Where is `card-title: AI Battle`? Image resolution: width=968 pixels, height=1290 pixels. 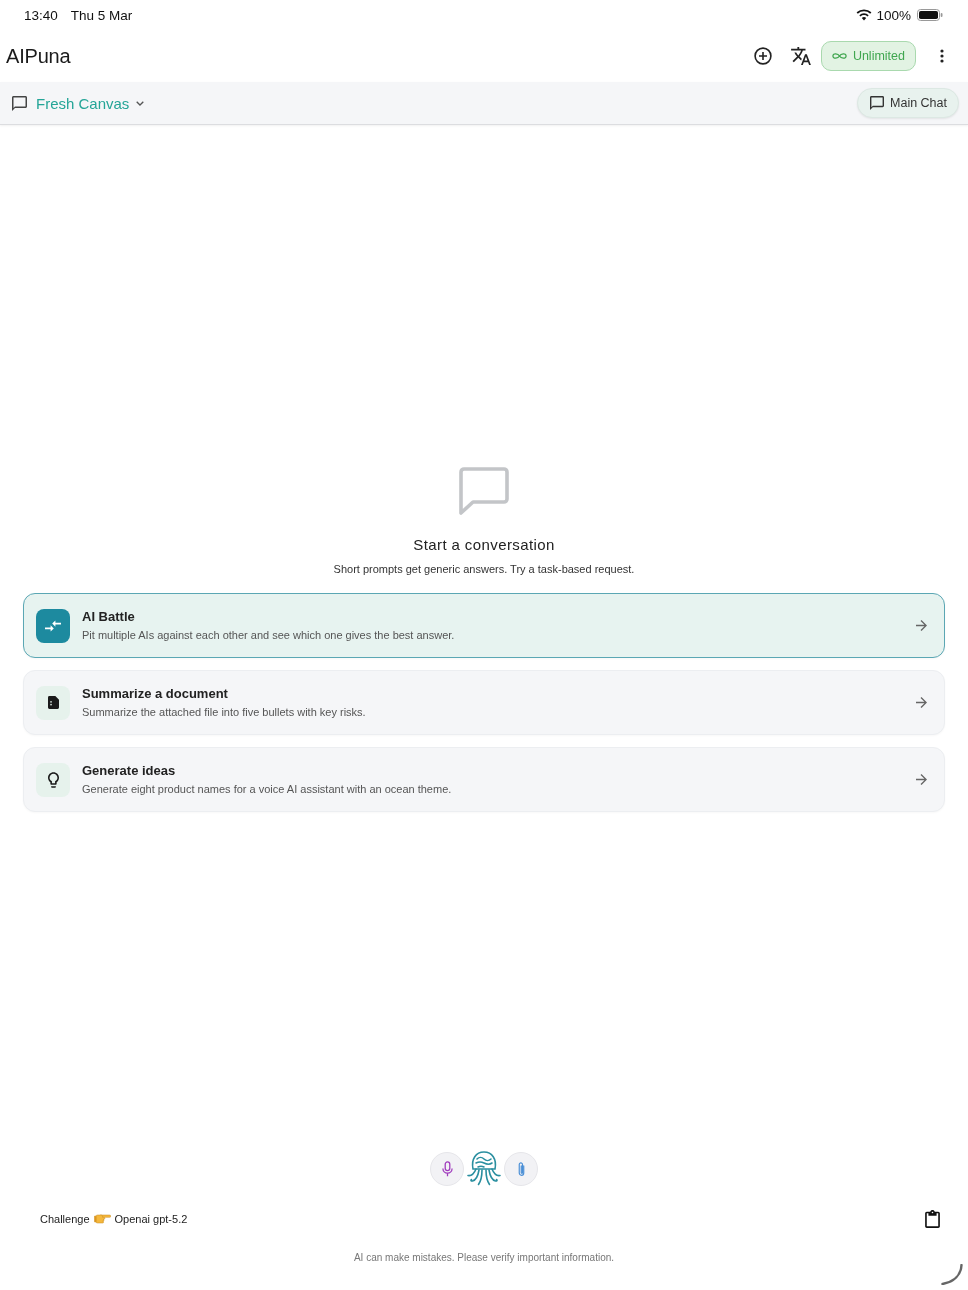
card-title: AI Battle is located at coordinates (109, 616).